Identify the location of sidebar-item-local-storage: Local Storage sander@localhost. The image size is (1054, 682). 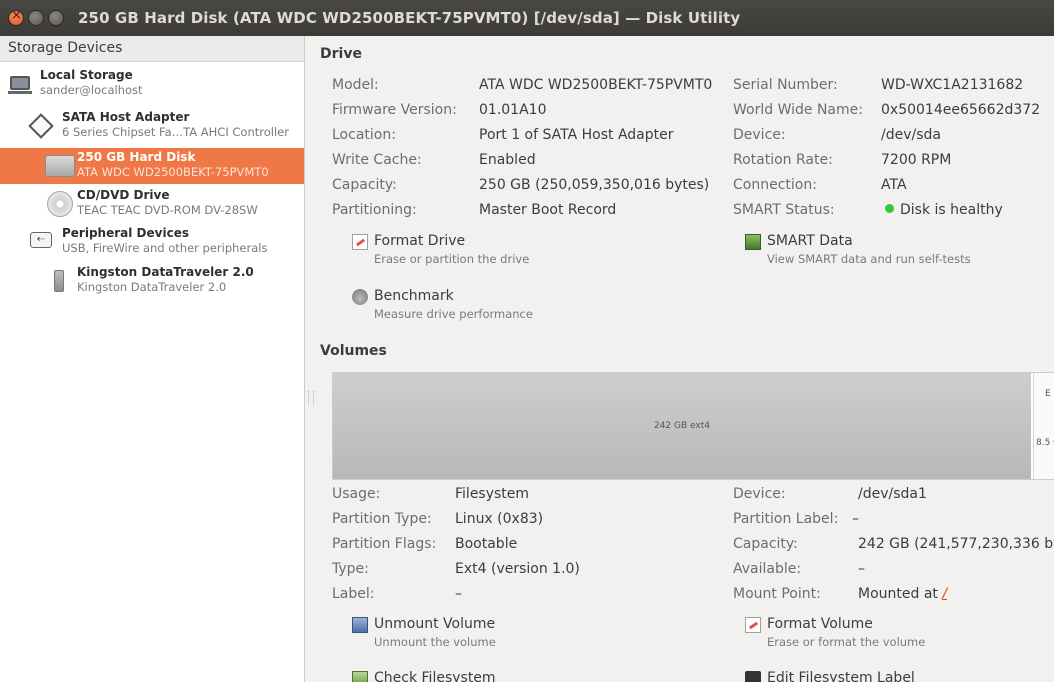
(152, 84).